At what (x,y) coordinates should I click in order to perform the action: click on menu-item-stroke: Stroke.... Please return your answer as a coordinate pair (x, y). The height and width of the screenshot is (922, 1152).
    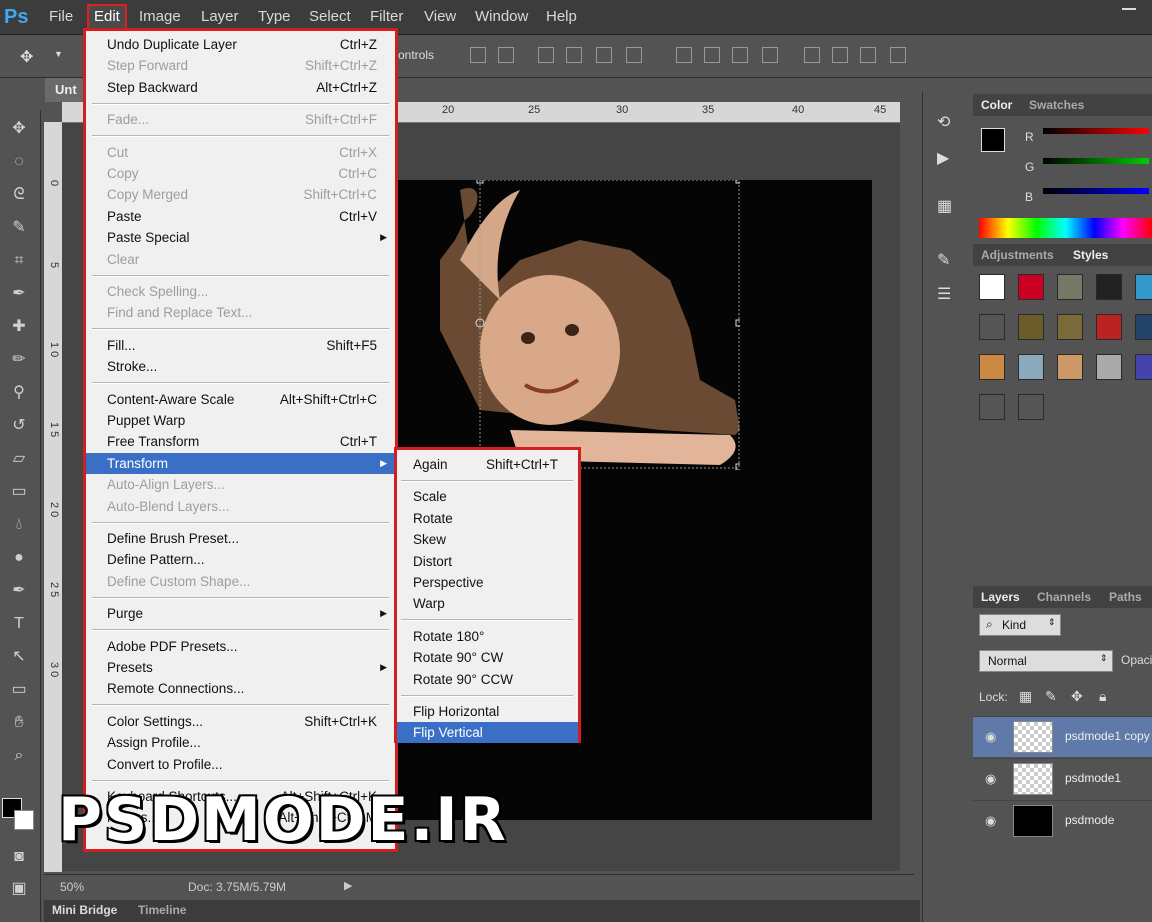
    Looking at the image, I should click on (240, 366).